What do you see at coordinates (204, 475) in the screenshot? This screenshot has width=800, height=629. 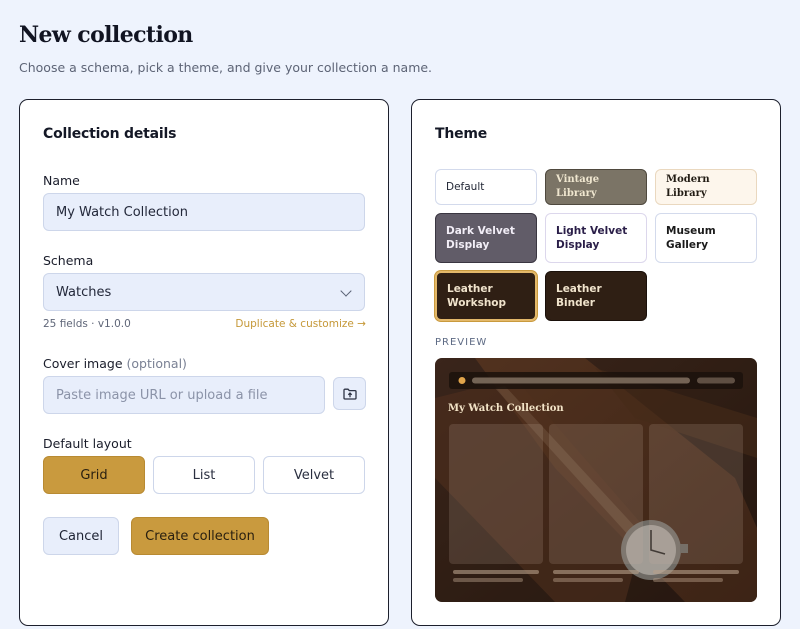 I see `layout-list-button: List` at bounding box center [204, 475].